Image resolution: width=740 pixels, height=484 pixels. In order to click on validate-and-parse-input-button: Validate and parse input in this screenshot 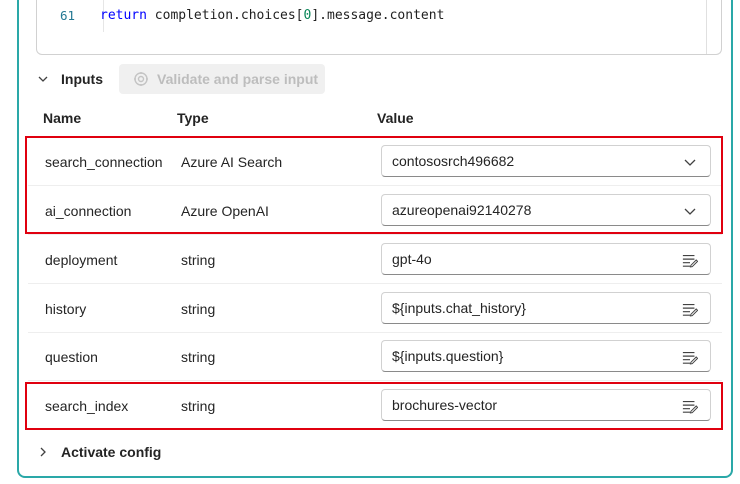, I will do `click(222, 79)`.